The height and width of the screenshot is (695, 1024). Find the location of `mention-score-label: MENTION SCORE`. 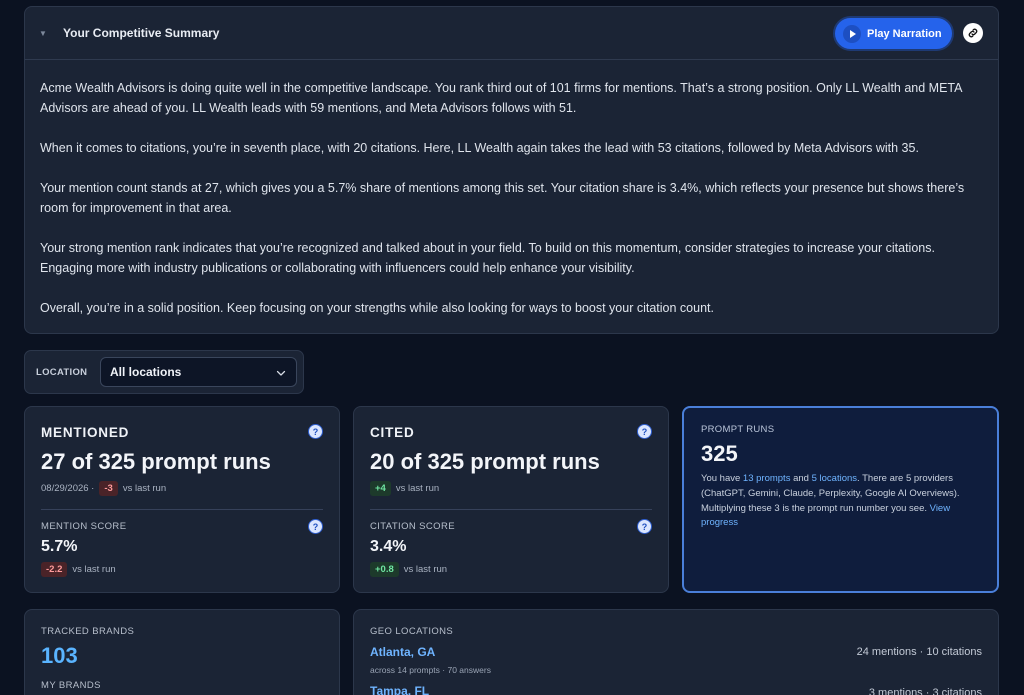

mention-score-label: MENTION SCORE is located at coordinates (84, 526).